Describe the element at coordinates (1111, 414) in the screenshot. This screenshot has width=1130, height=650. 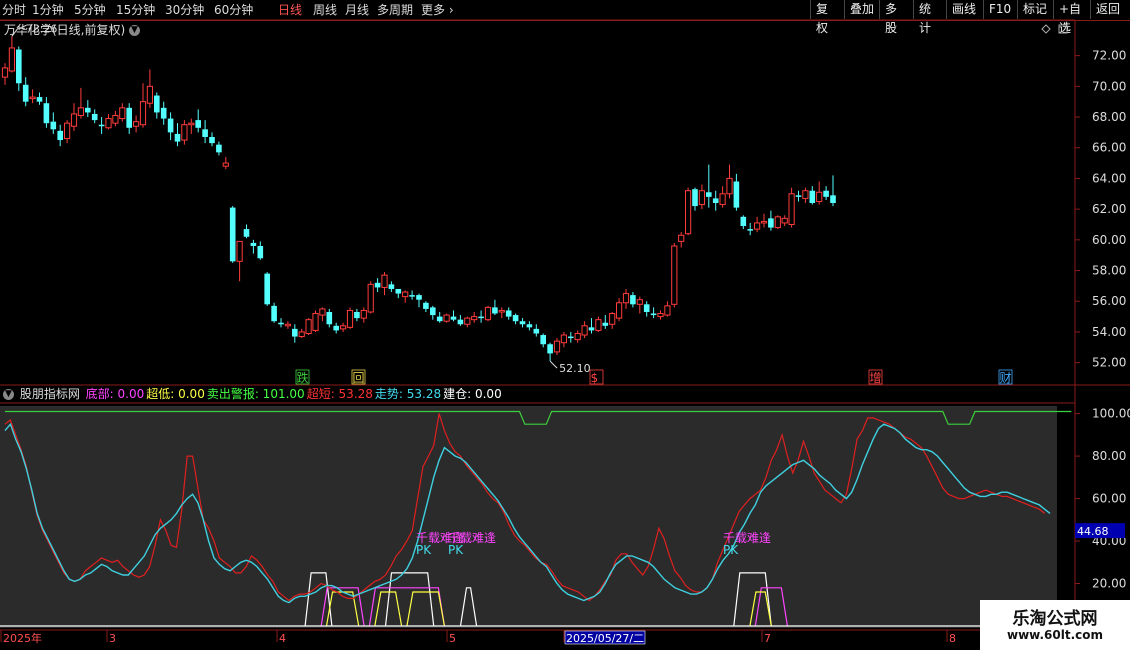
I see `indicator-tick-label: 100.00` at that location.